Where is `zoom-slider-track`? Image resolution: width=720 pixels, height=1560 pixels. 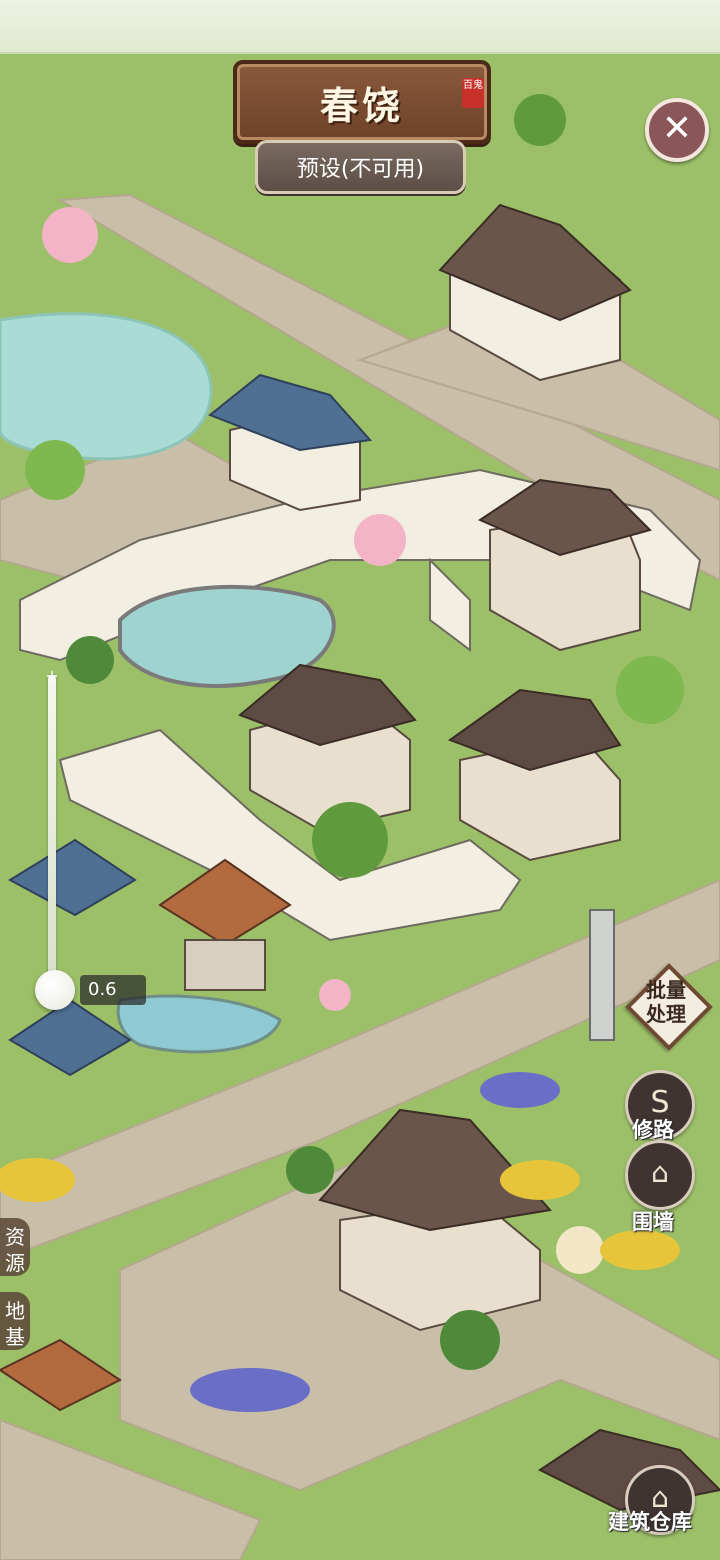
zoom-slider-track is located at coordinates (52, 835).